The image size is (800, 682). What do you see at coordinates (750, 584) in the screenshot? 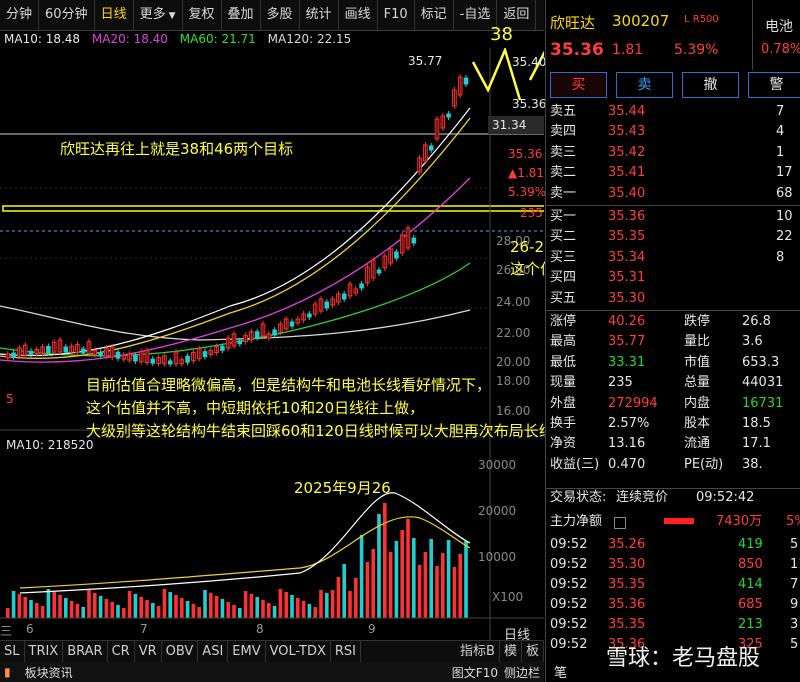
I see `tick-volume: 414` at bounding box center [750, 584].